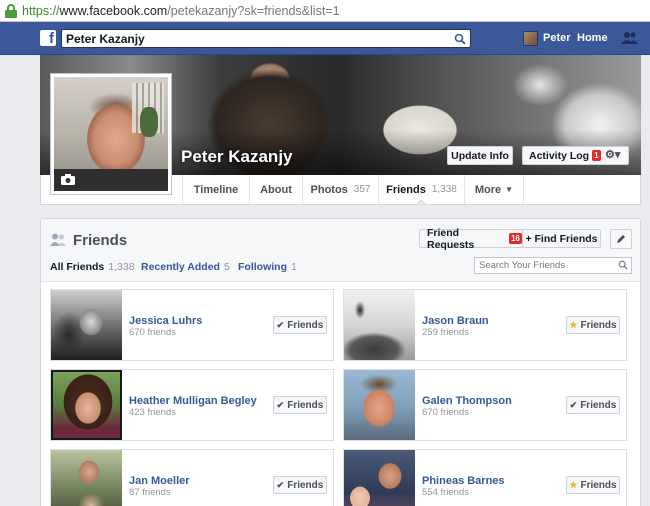 This screenshot has width=650, height=506. Describe the element at coordinates (192, 477) in the screenshot. I see `friend-card: Jan Moeller 87 friends ✔ Friends` at that location.